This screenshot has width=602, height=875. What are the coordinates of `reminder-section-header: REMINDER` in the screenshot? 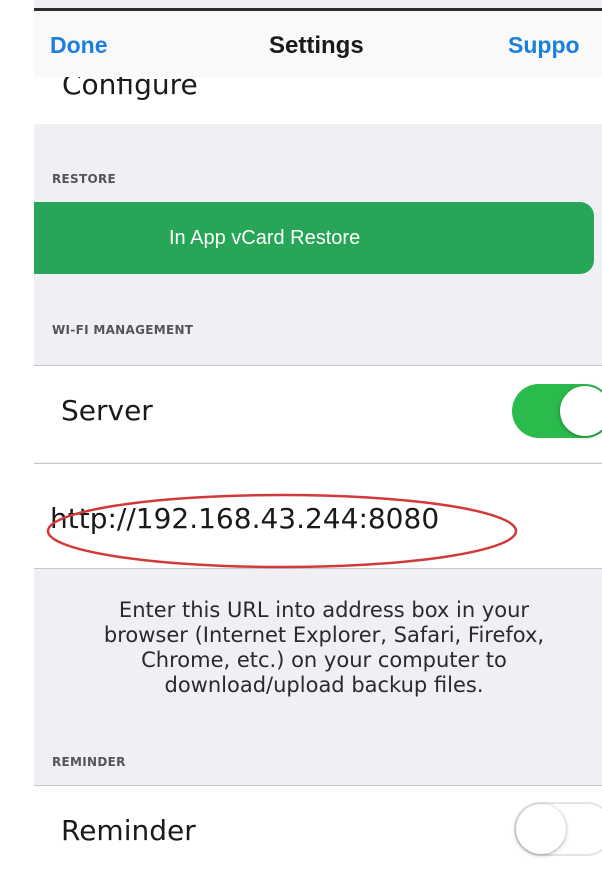 It's located at (89, 762).